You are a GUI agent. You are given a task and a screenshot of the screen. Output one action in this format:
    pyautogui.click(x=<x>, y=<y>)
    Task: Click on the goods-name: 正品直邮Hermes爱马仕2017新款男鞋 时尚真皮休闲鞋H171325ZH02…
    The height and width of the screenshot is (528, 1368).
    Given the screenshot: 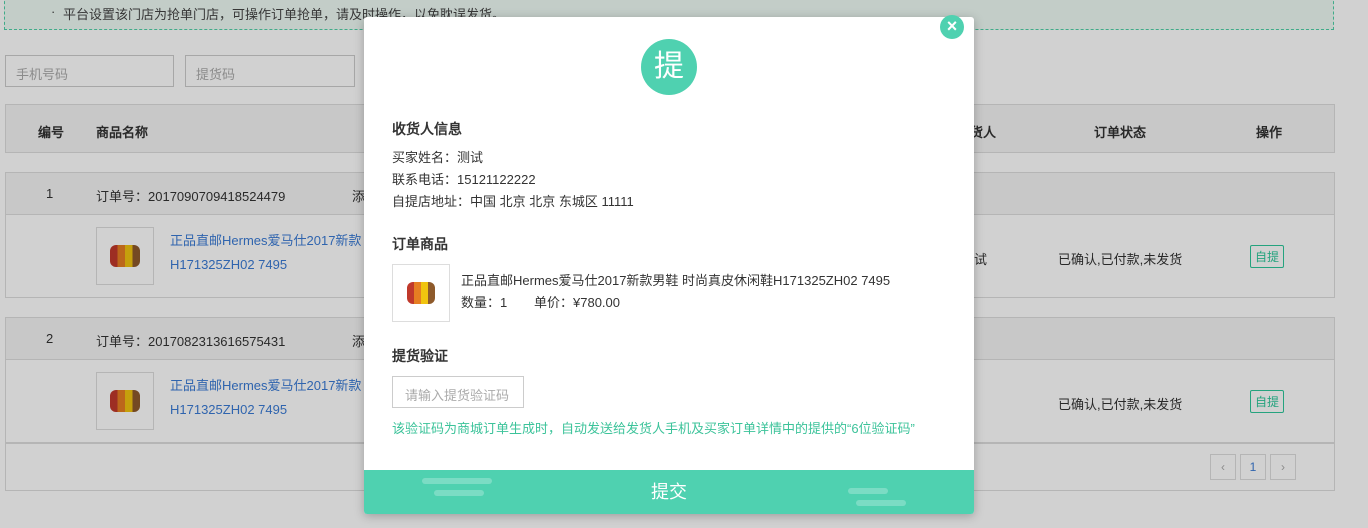 What is the action you would take?
    pyautogui.click(x=676, y=280)
    